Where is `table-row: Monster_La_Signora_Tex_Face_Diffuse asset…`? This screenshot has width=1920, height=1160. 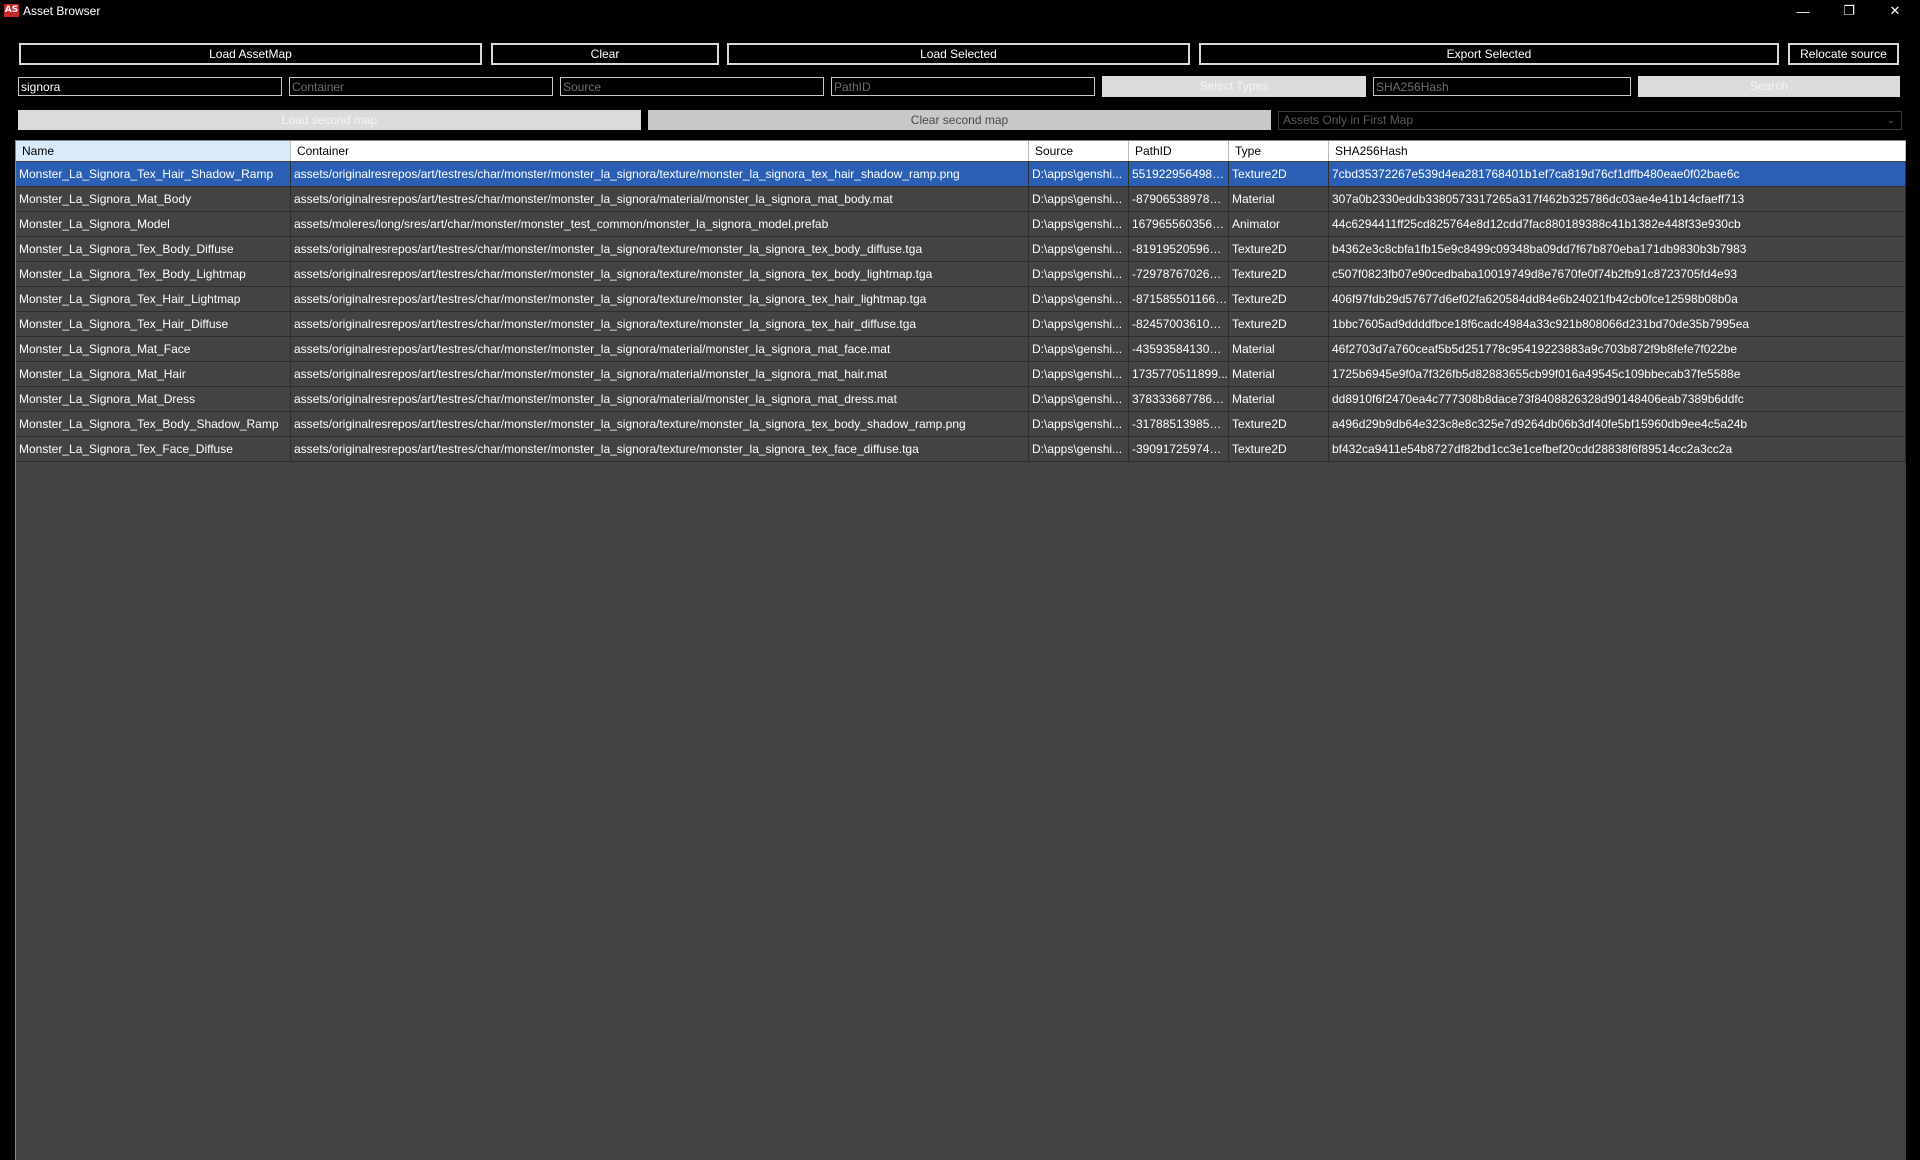
table-row: Monster_La_Signora_Tex_Face_Diffuse asset… is located at coordinates (961, 449).